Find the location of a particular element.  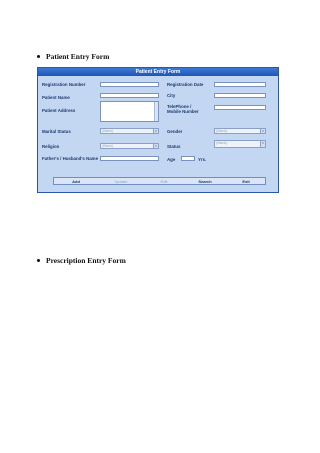

registration-date-field is located at coordinates (240, 84).